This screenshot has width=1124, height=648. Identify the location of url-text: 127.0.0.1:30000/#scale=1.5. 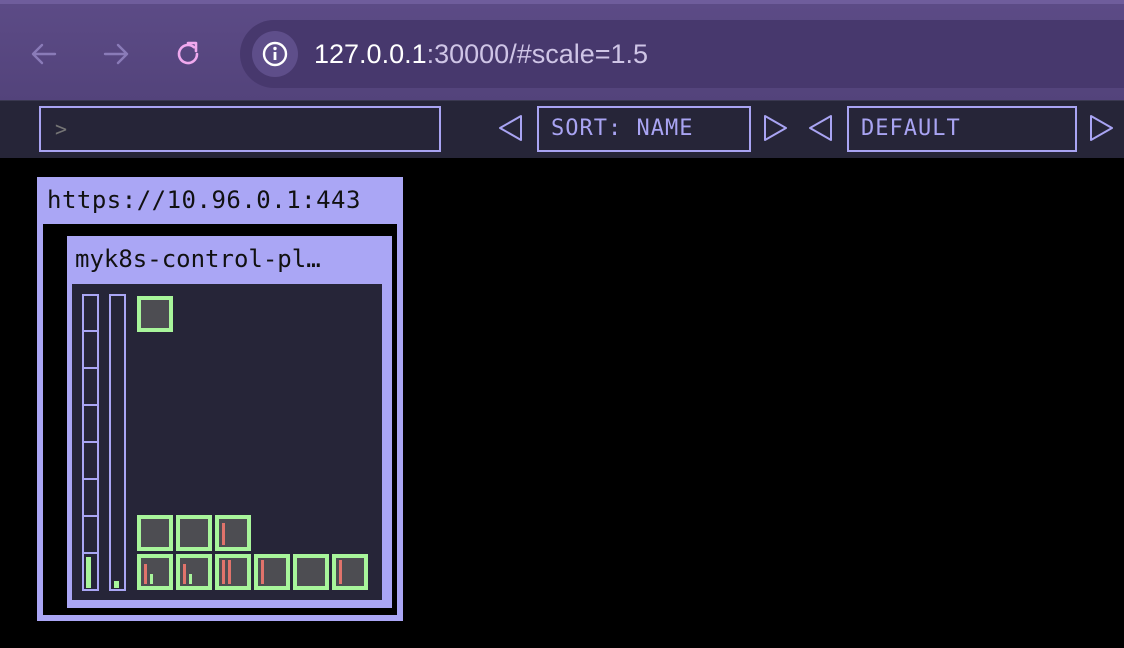
(481, 54).